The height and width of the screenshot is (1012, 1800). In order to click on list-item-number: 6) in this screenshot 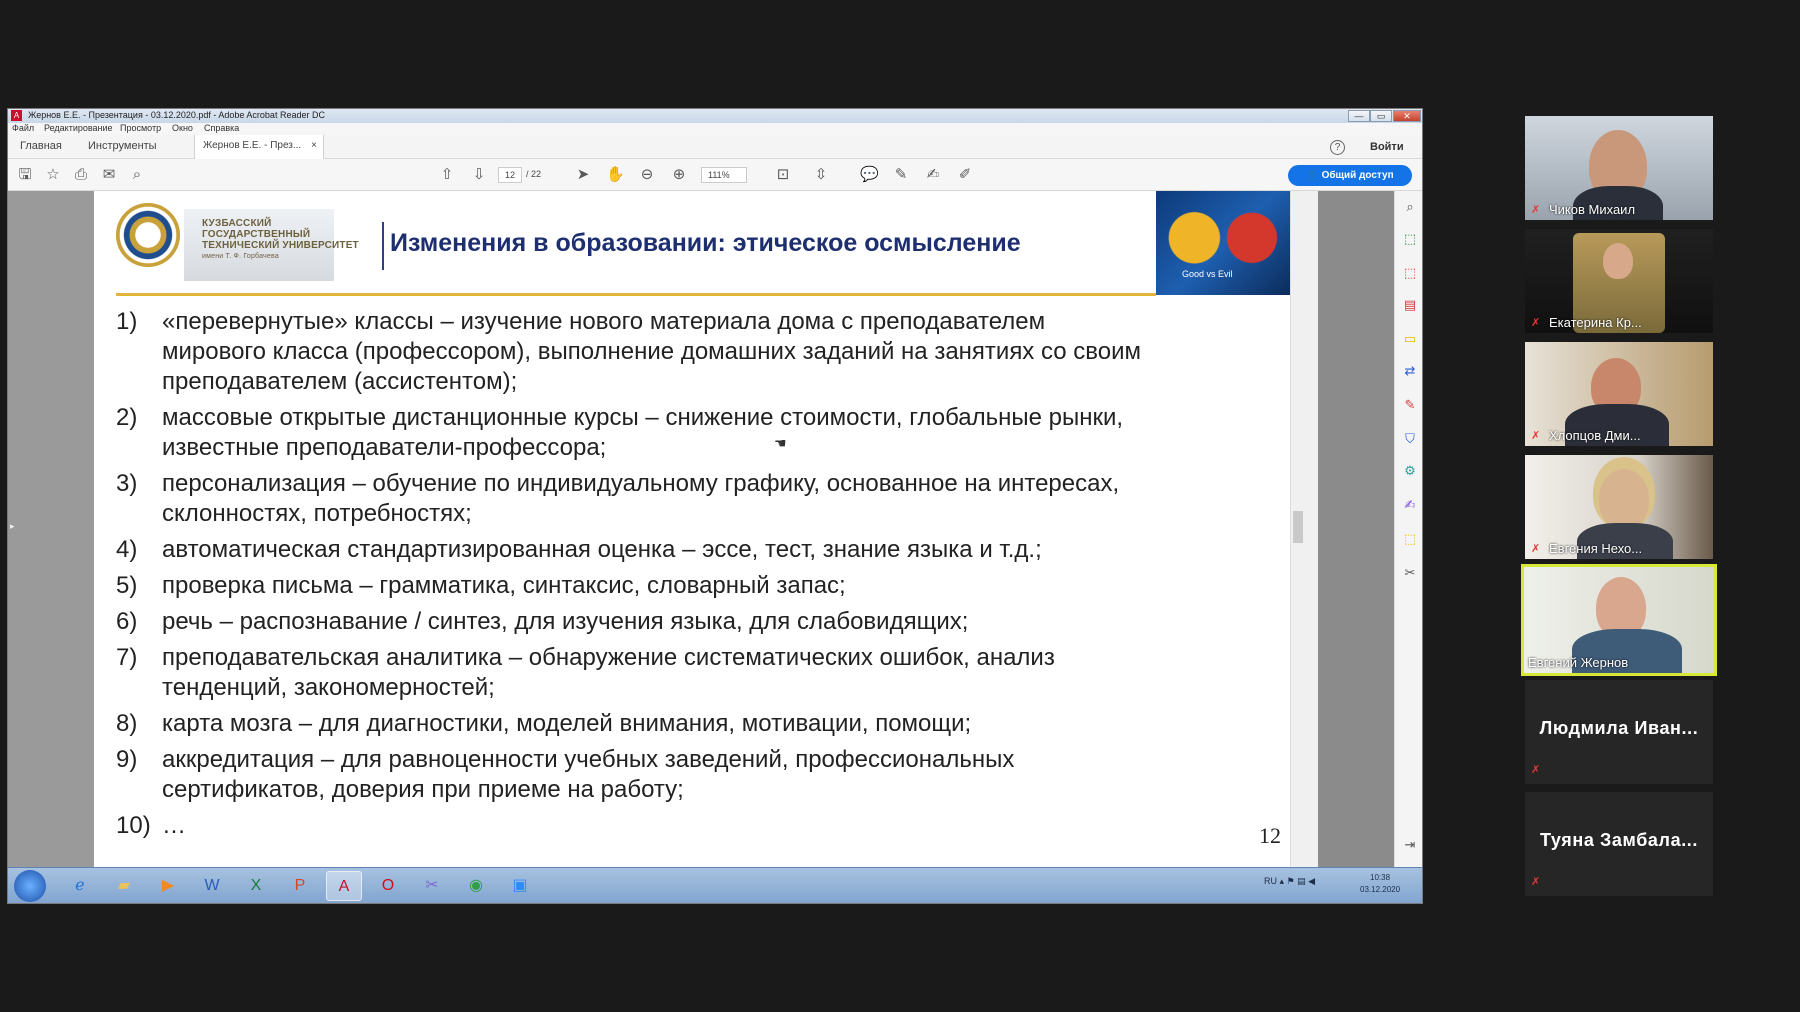, I will do `click(127, 621)`.